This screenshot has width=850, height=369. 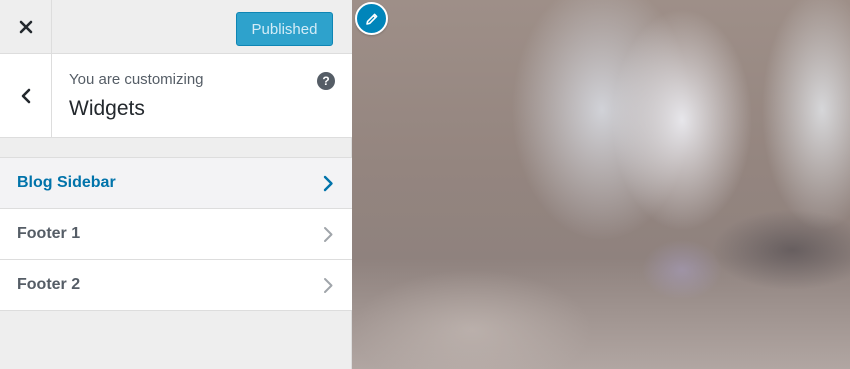 What do you see at coordinates (49, 284) in the screenshot?
I see `widget-area-label: Footer 2` at bounding box center [49, 284].